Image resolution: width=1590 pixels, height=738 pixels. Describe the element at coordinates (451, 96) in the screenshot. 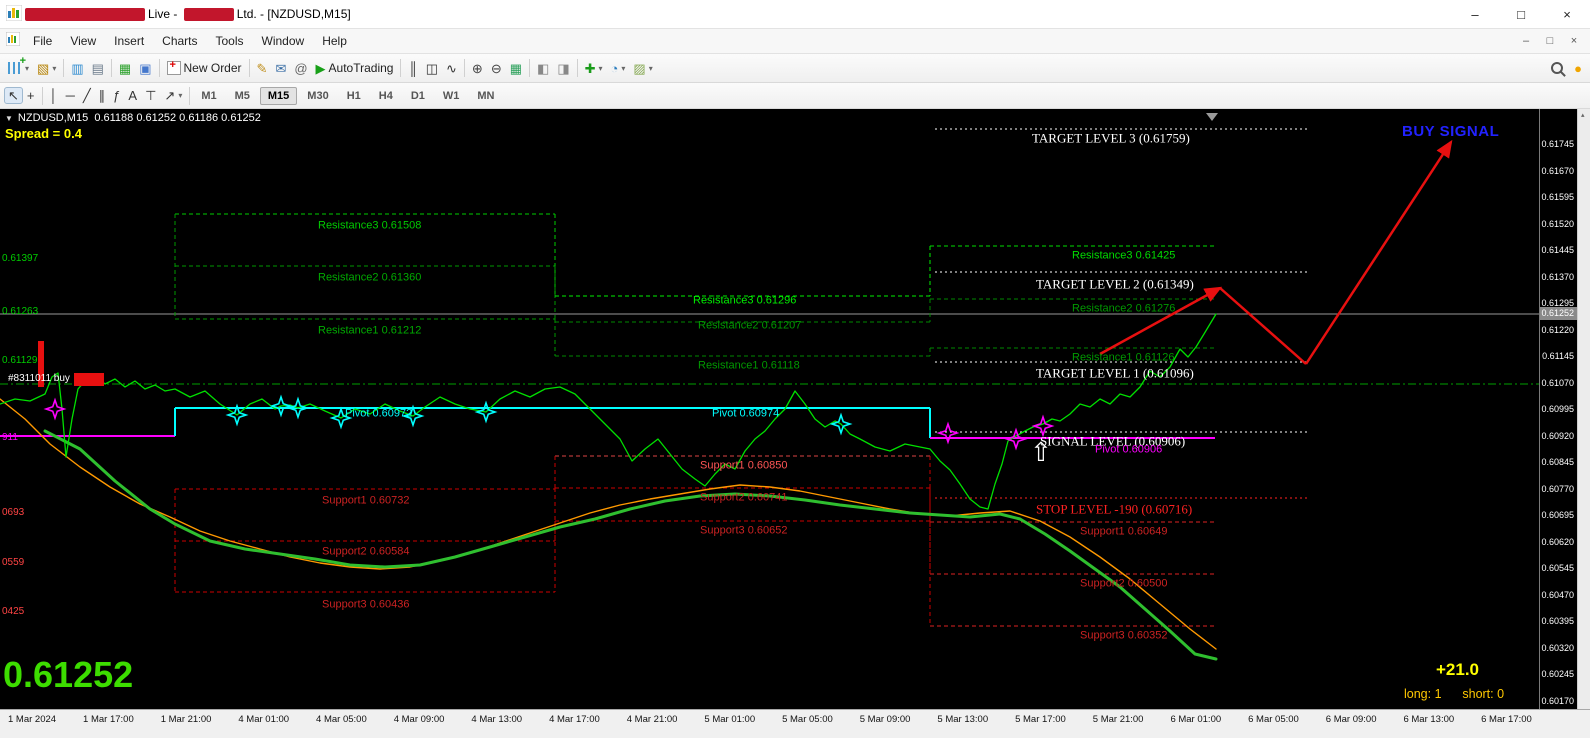

I see `timeframe-w1-button: W1` at that location.